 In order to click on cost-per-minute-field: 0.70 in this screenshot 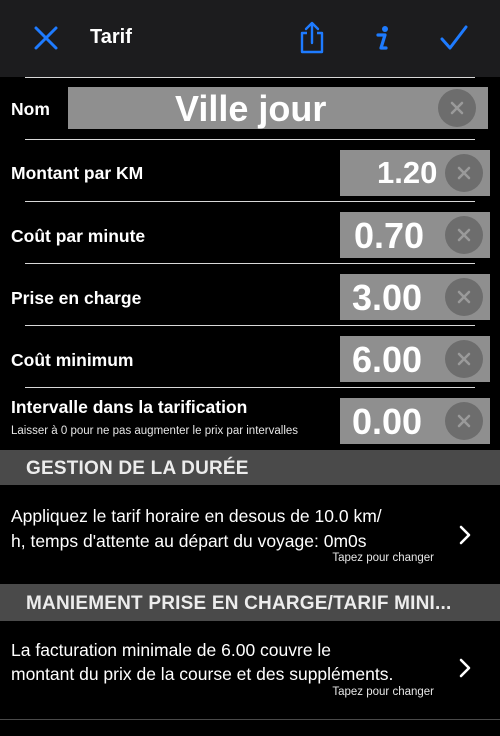, I will do `click(415, 235)`.